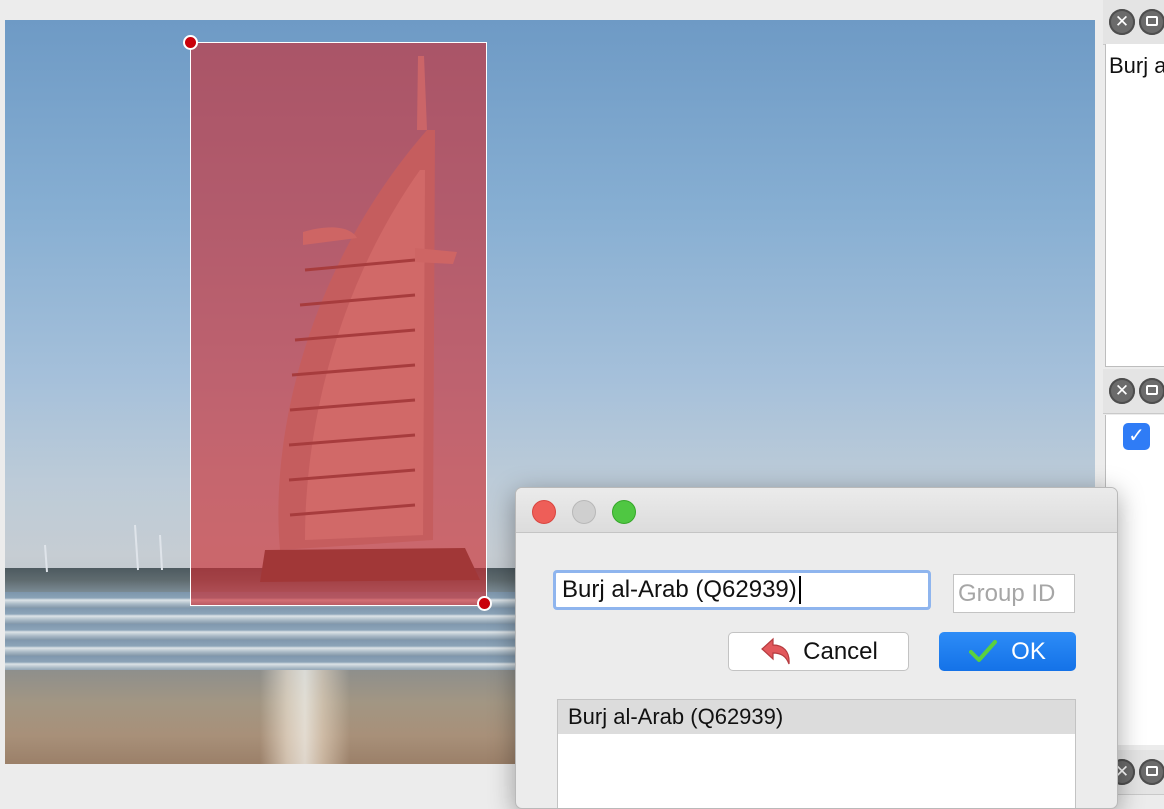 The image size is (1164, 809). Describe the element at coordinates (799, 590) in the screenshot. I see `text-caret` at that location.